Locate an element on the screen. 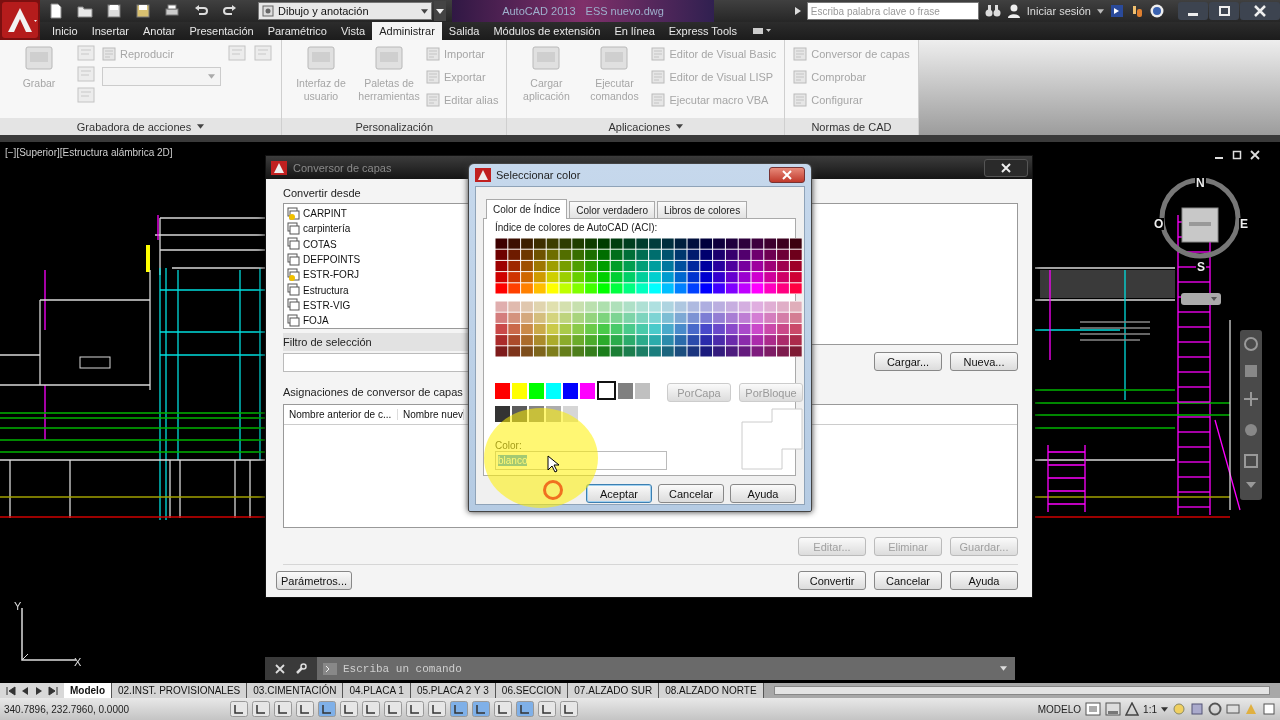 This screenshot has width=1280, height=720. ribbon-tab: Paramétrico is located at coordinates (297, 31).